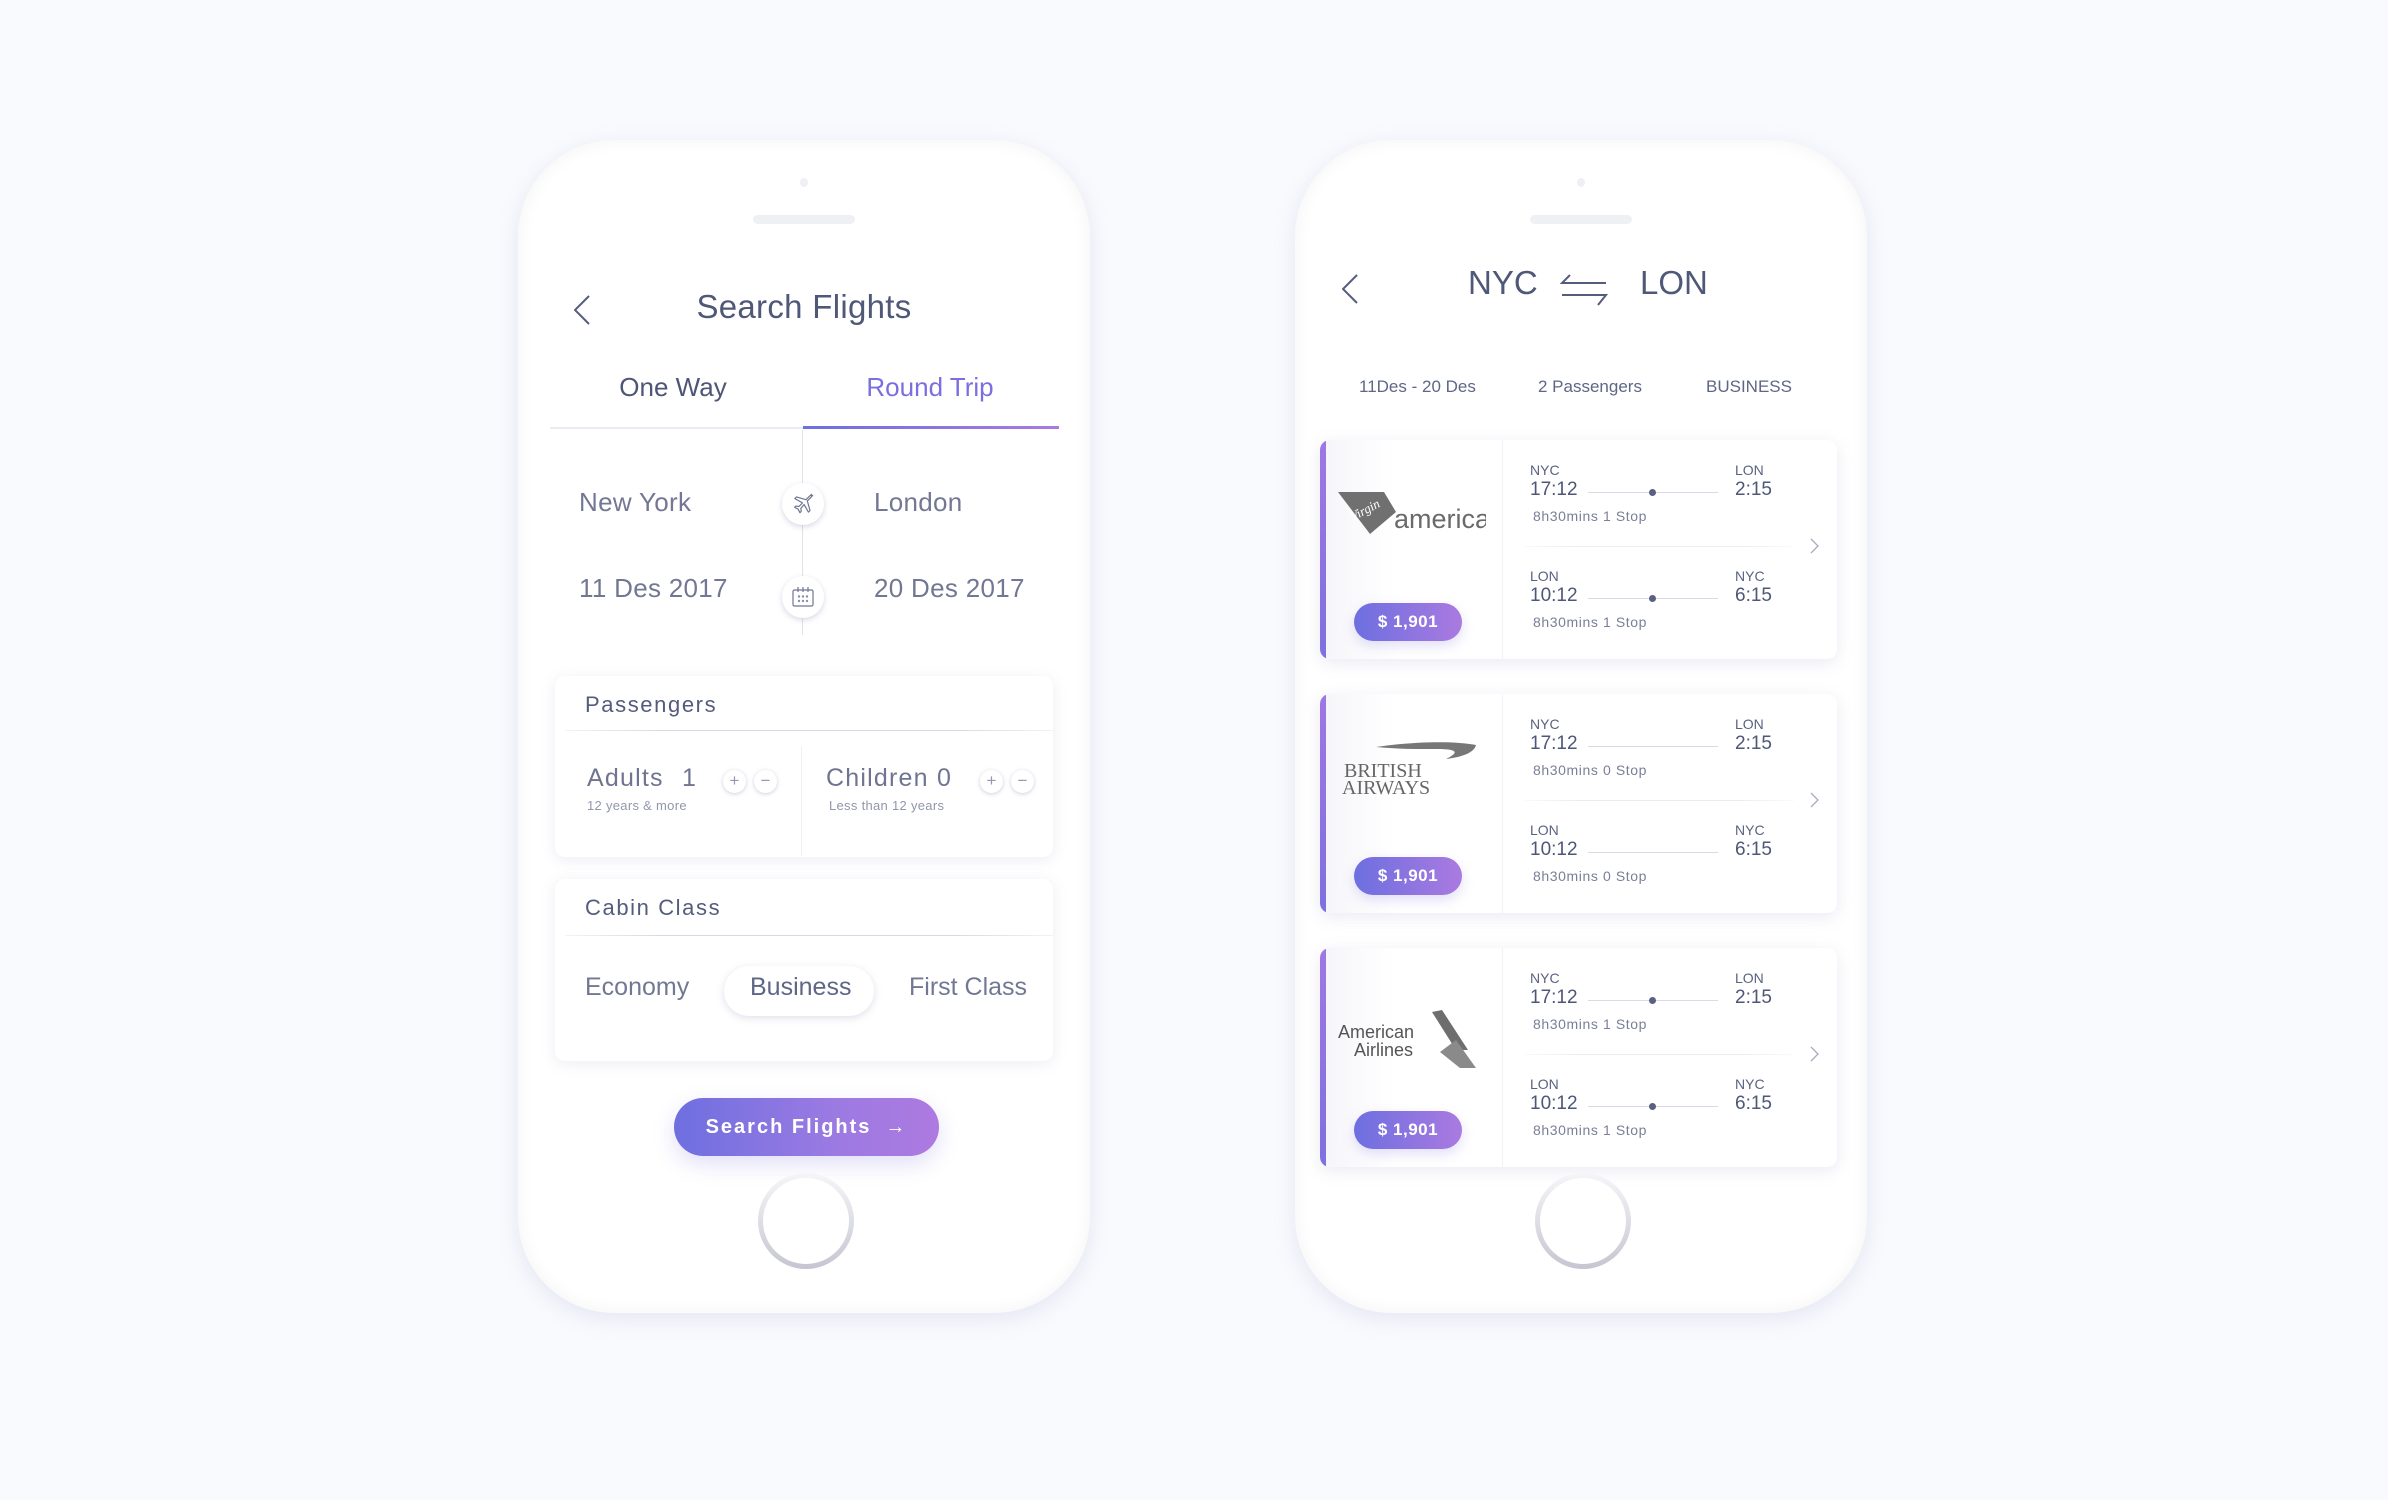 The image size is (2388, 1500). What do you see at coordinates (896, 1126) in the screenshot?
I see `arrow-right-icon: →` at bounding box center [896, 1126].